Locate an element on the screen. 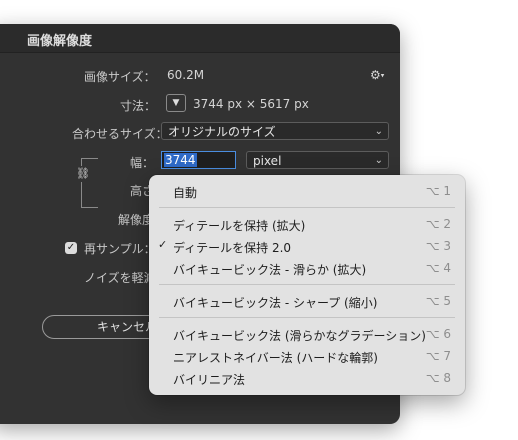  dialog-titlebar: 画像解像度 is located at coordinates (200, 38).